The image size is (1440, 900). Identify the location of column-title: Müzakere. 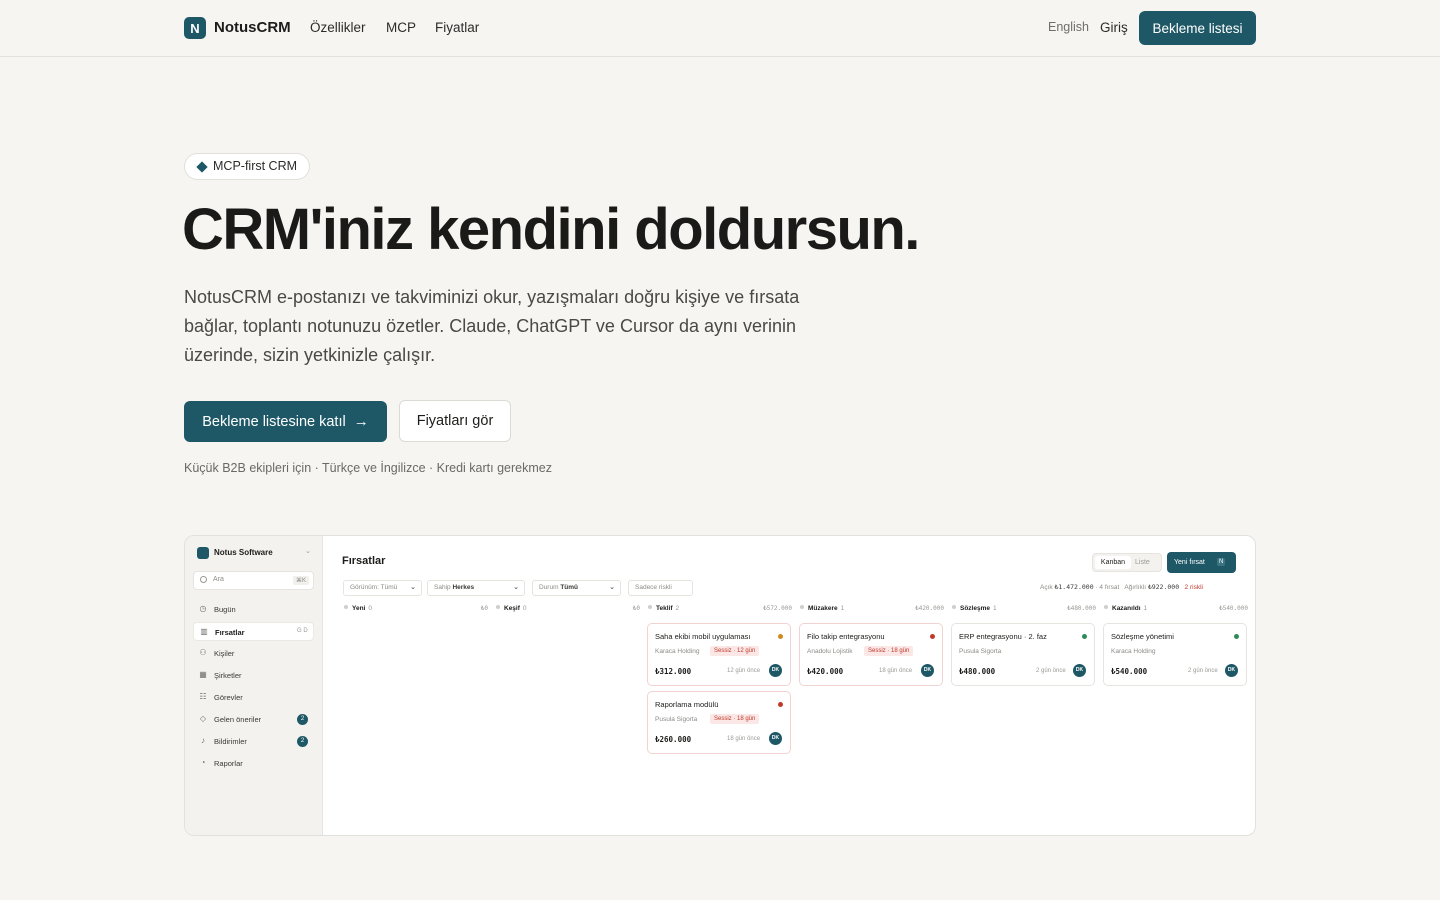
(823, 608).